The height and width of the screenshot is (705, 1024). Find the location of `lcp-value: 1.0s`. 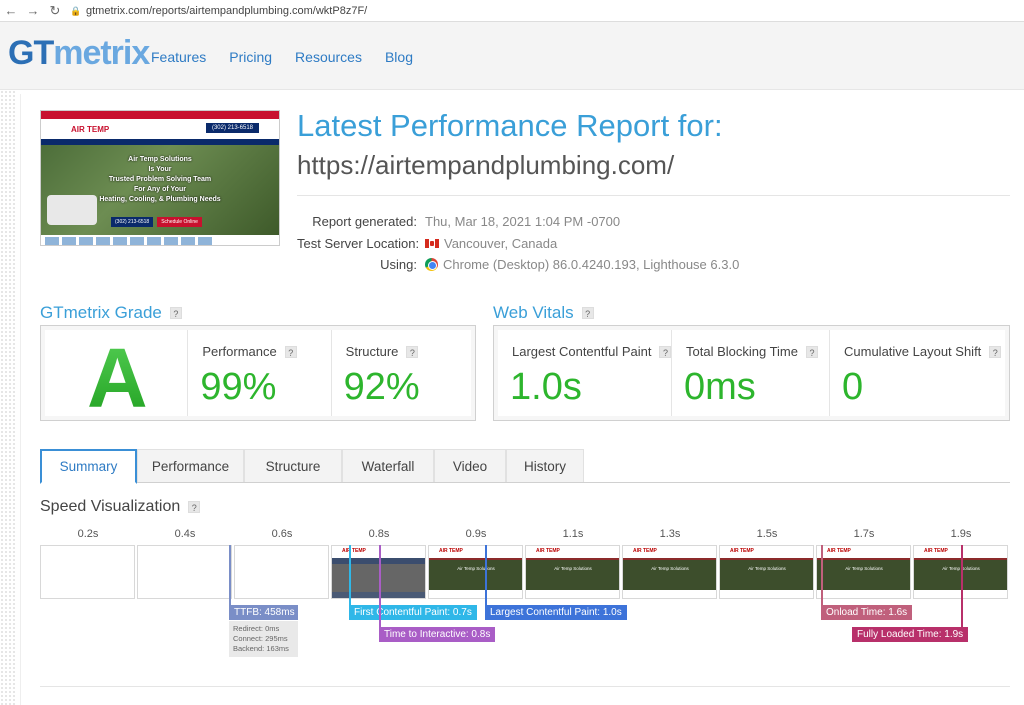

lcp-value: 1.0s is located at coordinates (546, 387).